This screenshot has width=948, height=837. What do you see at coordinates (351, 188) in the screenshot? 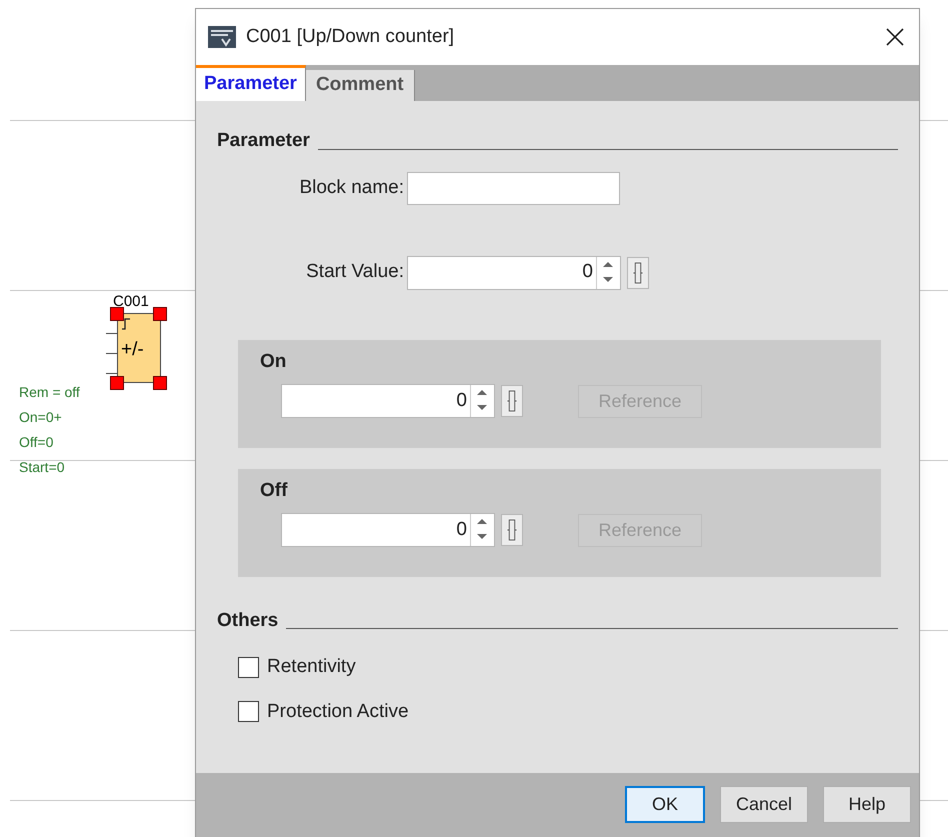
I see `field-label: Block name:` at bounding box center [351, 188].